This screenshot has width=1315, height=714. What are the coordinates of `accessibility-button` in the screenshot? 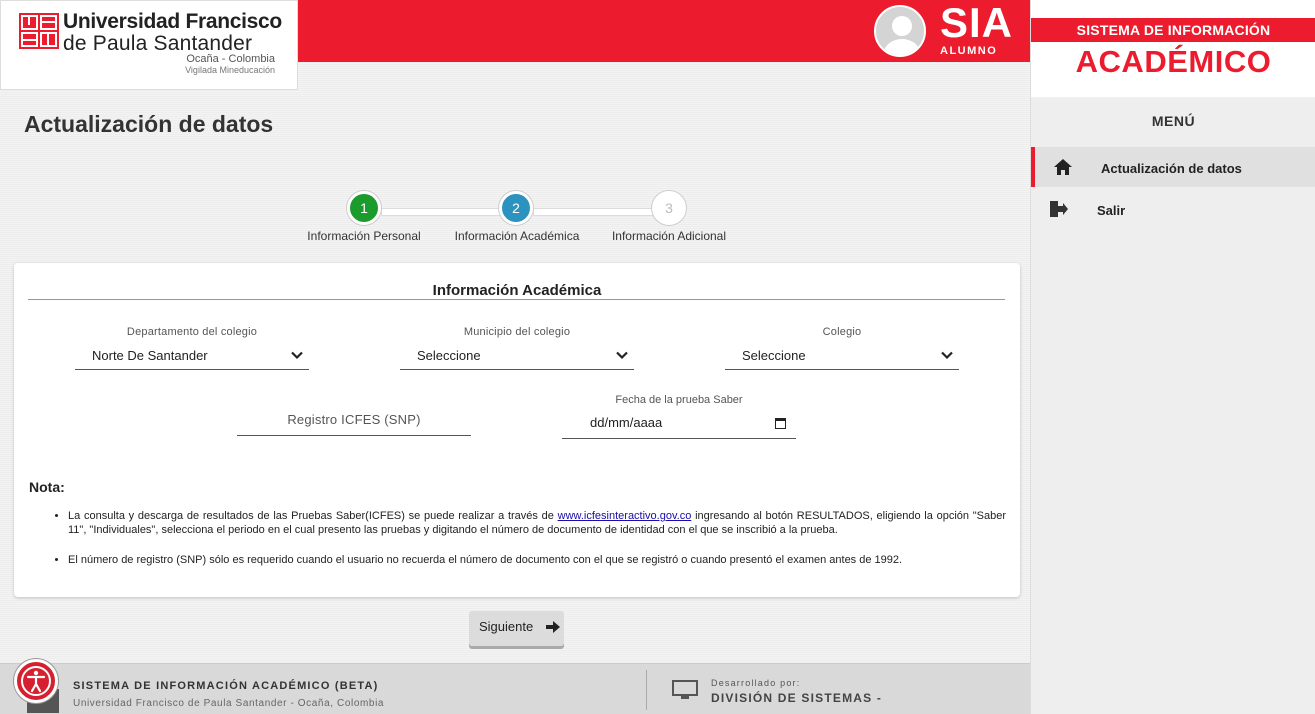 It's located at (36, 681).